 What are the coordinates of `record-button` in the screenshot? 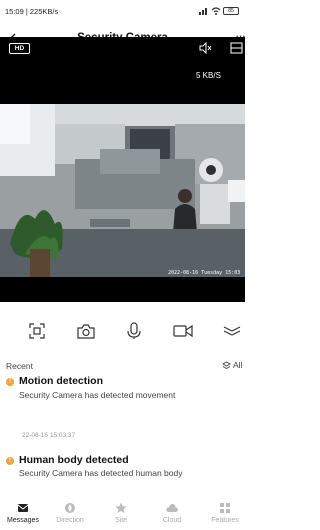 It's located at (183, 331).